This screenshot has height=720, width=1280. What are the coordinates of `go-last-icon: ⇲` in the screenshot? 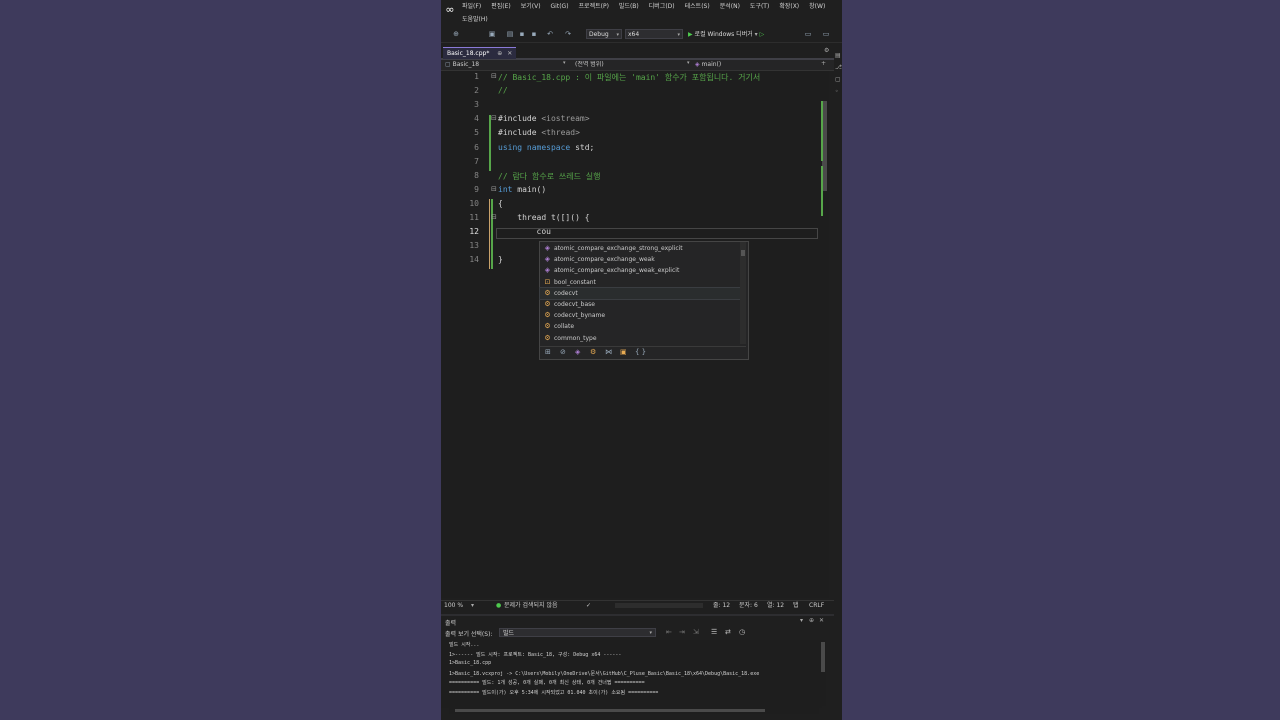 It's located at (696, 632).